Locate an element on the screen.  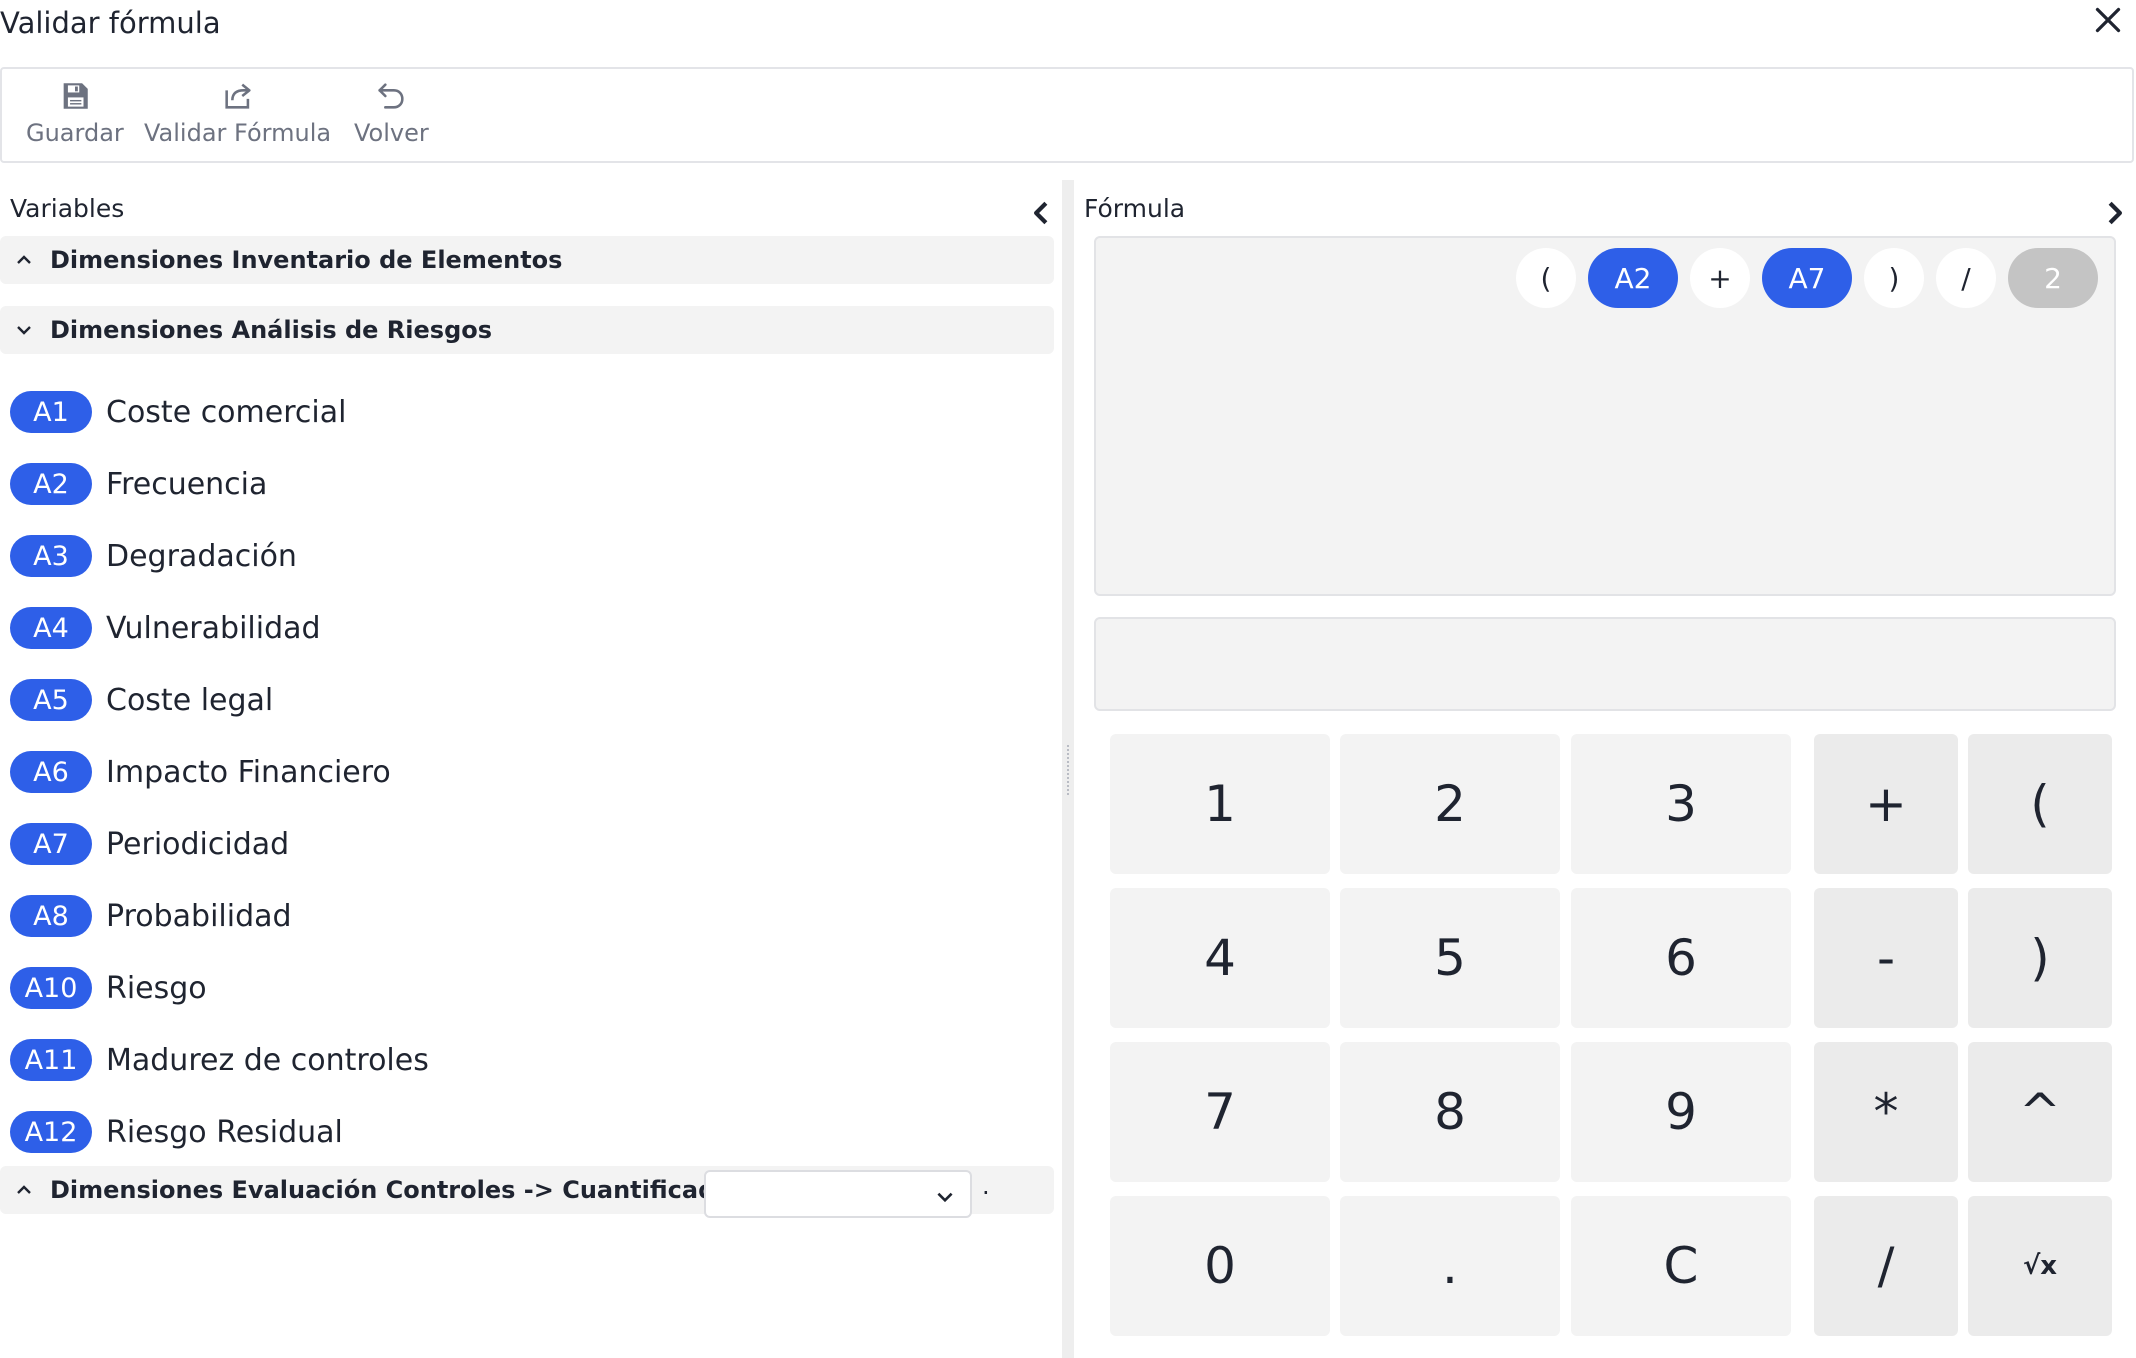
panel-splitter is located at coordinates (1068, 769).